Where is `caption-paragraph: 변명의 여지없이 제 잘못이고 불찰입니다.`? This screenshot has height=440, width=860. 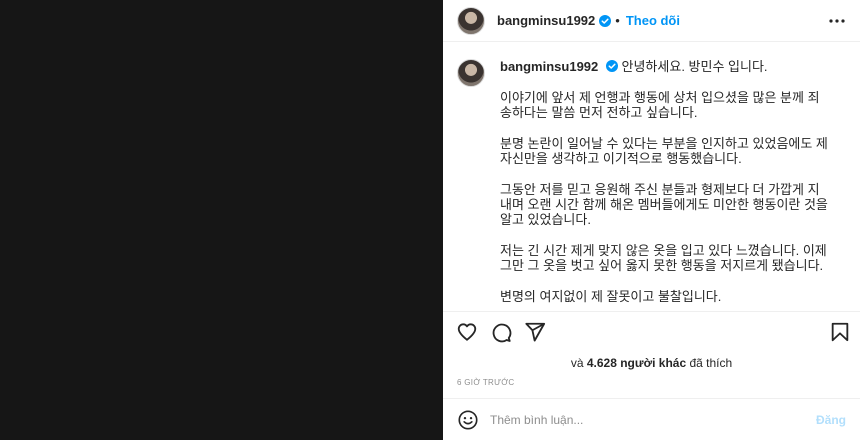 caption-paragraph: 변명의 여지없이 제 잘못이고 불찰입니다. is located at coordinates (611, 296).